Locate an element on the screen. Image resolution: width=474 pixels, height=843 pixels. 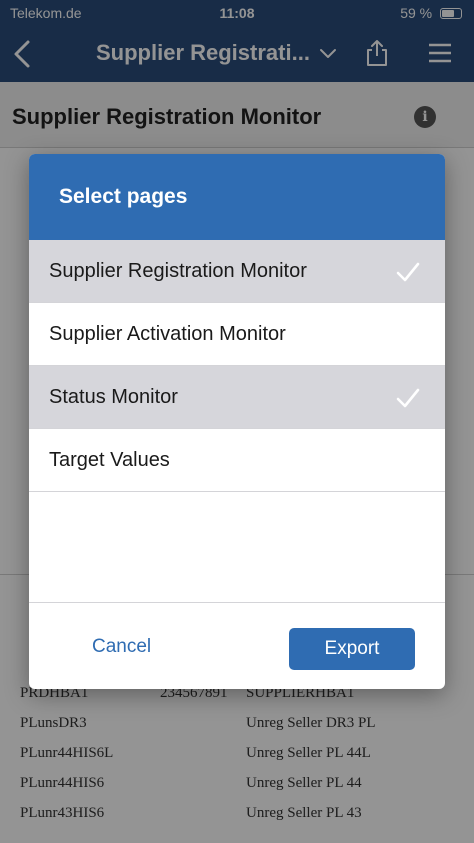
page-option-status-monitor: Status Monitor is located at coordinates (237, 397).